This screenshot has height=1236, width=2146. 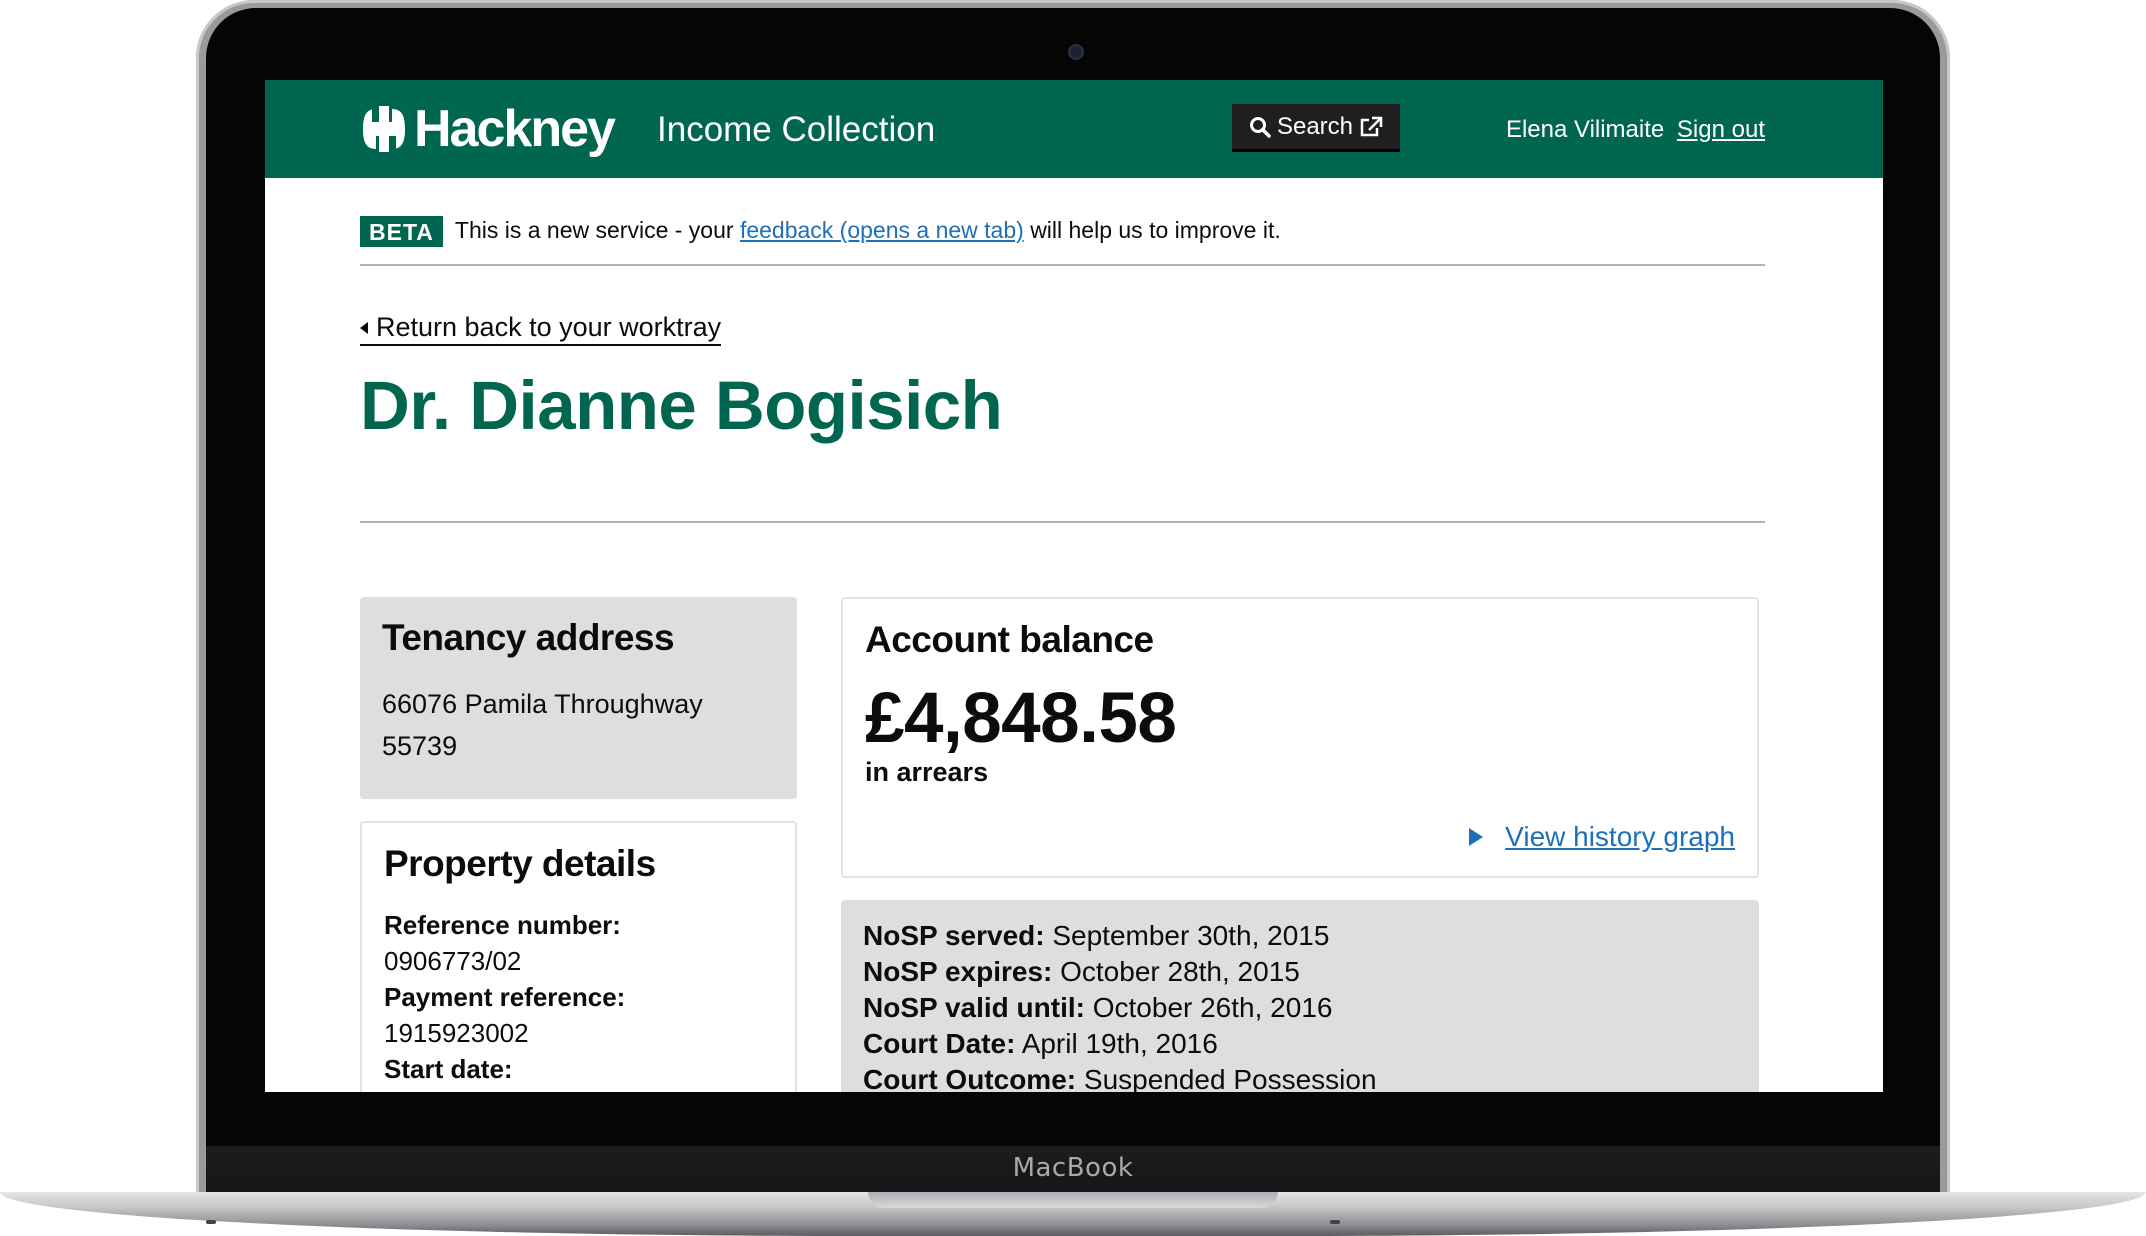 What do you see at coordinates (1009, 639) in the screenshot?
I see `account-balance-title: Account balance` at bounding box center [1009, 639].